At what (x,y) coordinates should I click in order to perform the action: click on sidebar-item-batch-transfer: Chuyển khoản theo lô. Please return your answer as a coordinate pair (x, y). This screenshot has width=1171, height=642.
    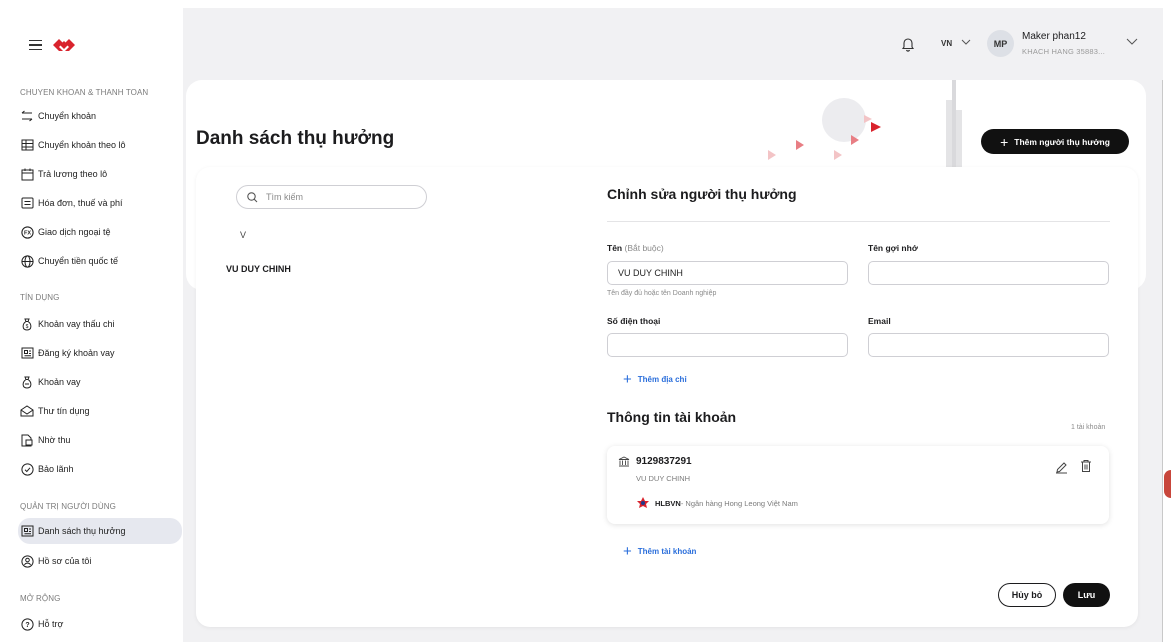
    Looking at the image, I should click on (101, 145).